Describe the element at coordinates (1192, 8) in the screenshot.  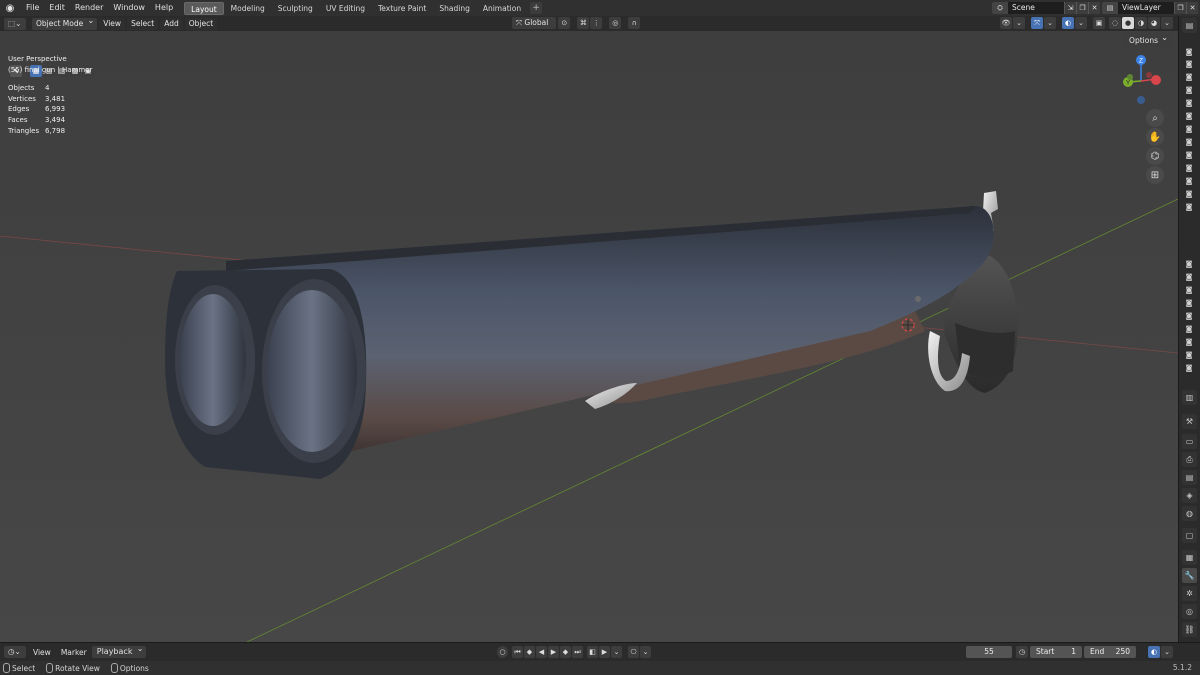
I see `delete-view-layer-icon: ✕` at that location.